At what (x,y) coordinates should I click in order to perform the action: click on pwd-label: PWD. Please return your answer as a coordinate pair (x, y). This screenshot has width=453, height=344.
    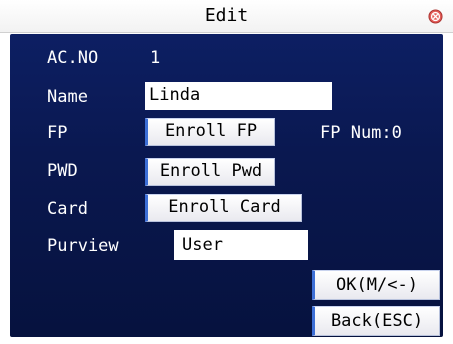
    Looking at the image, I should click on (62, 171).